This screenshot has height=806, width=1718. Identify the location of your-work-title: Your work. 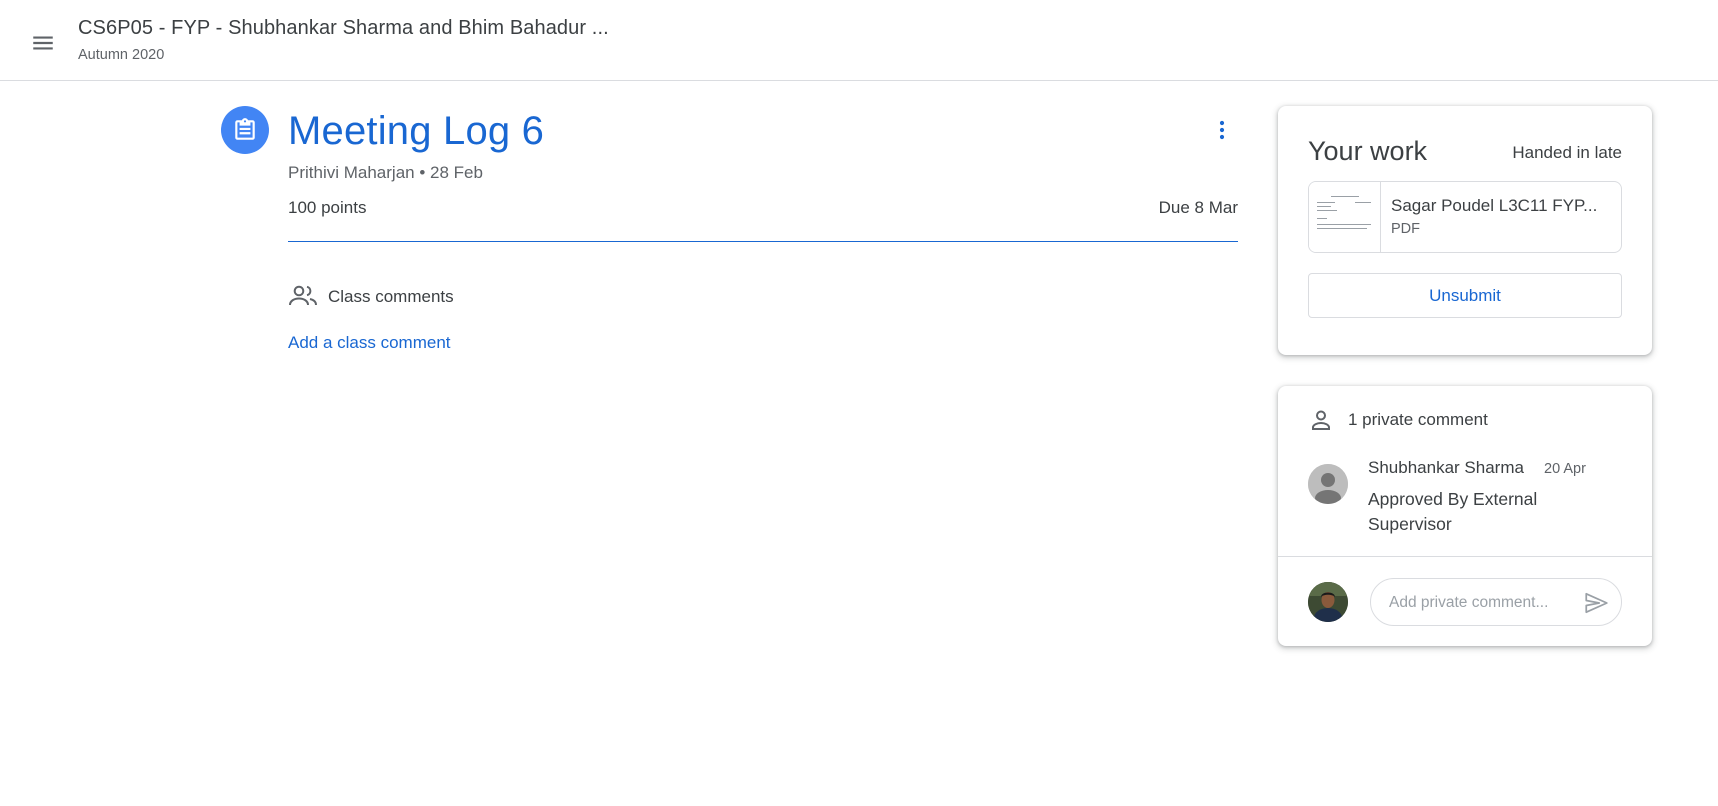
(1368, 151).